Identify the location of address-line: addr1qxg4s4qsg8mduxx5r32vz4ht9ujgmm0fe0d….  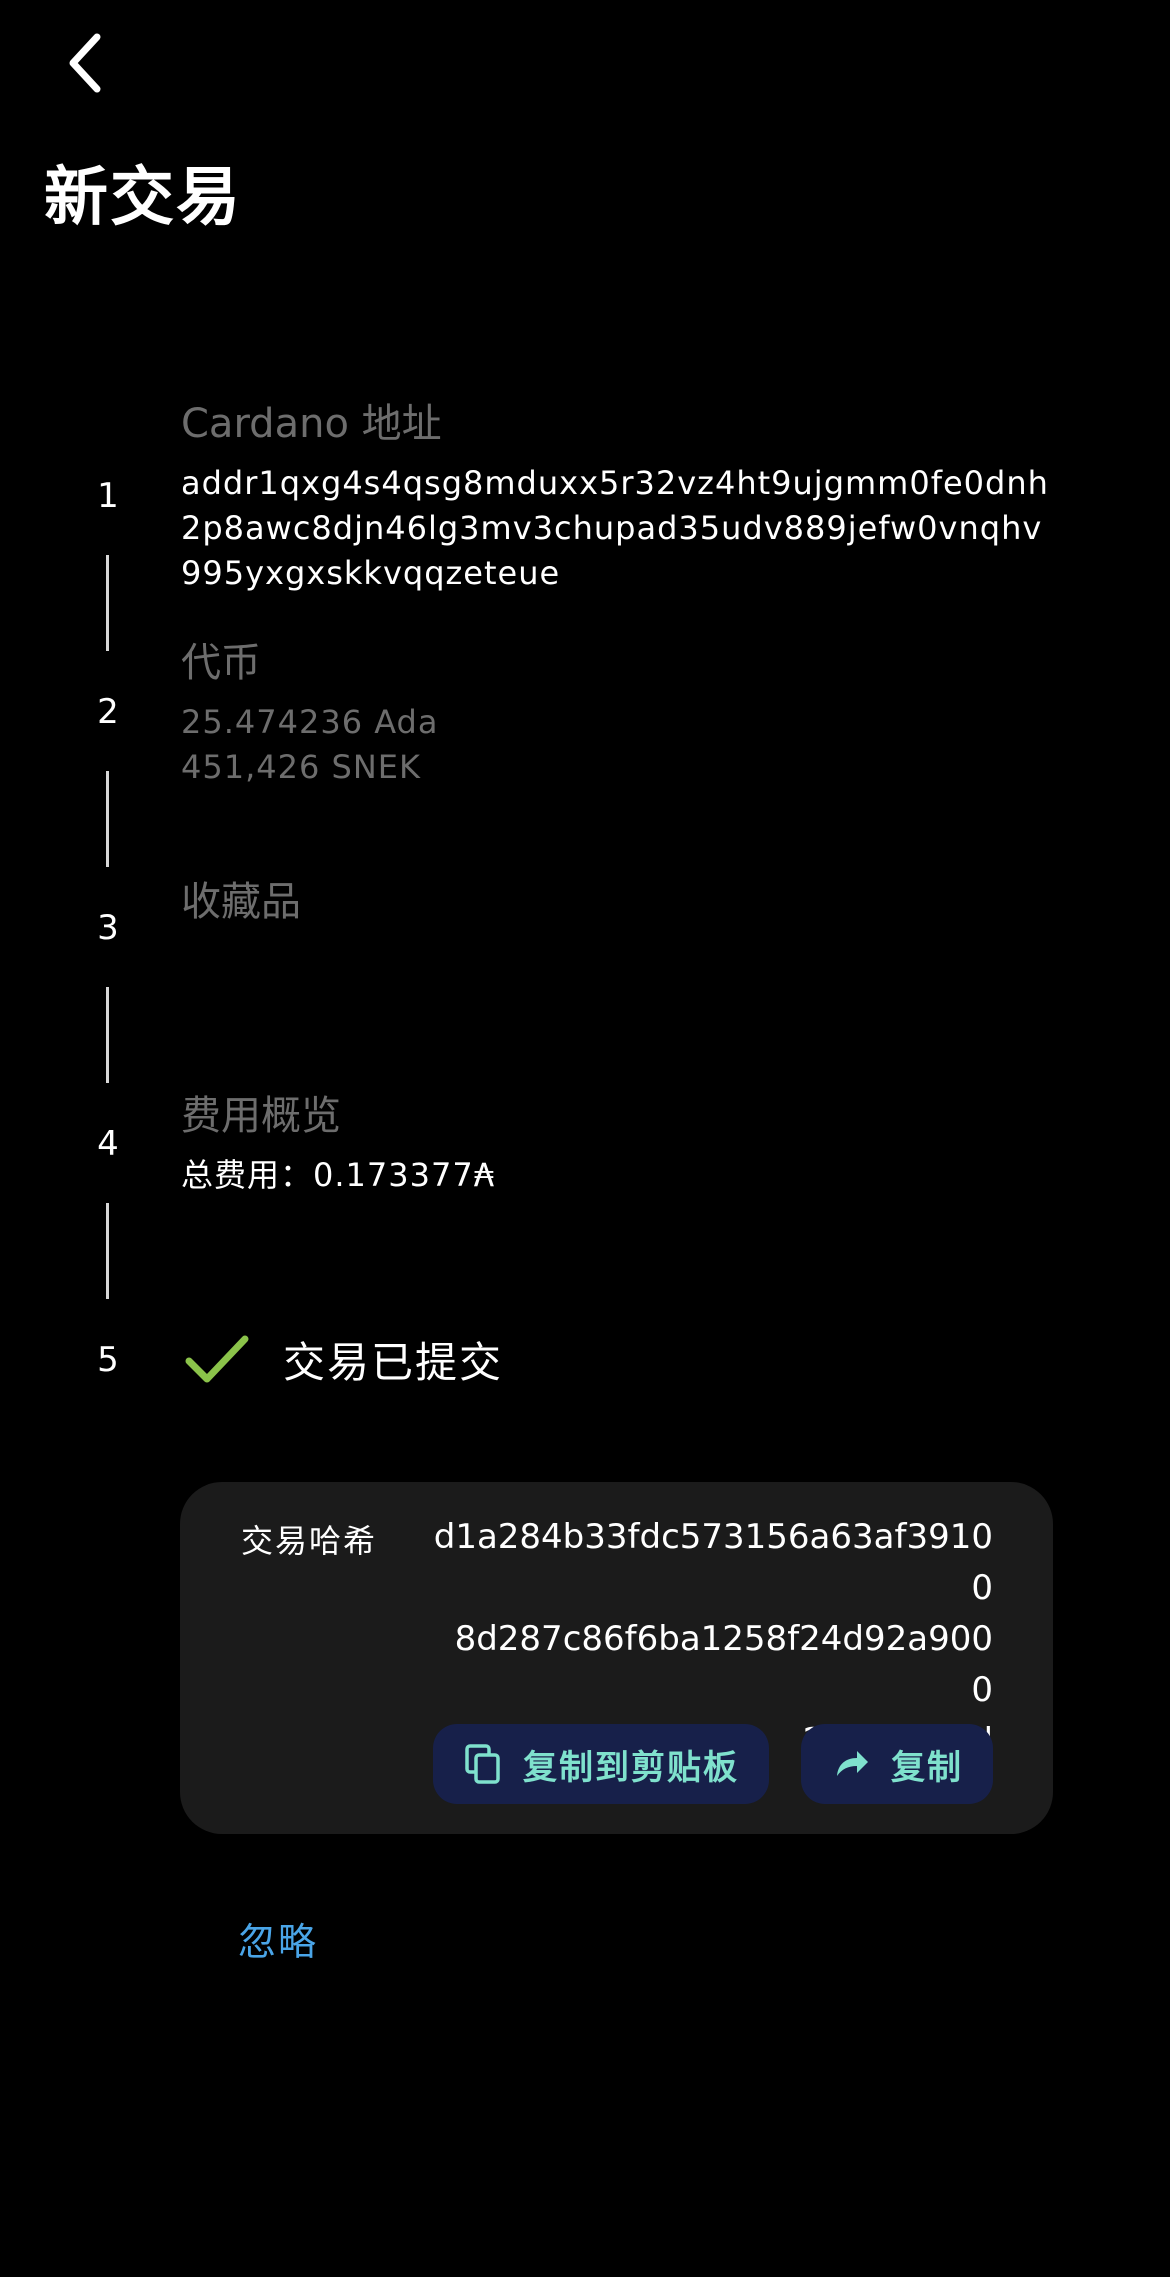
(615, 483).